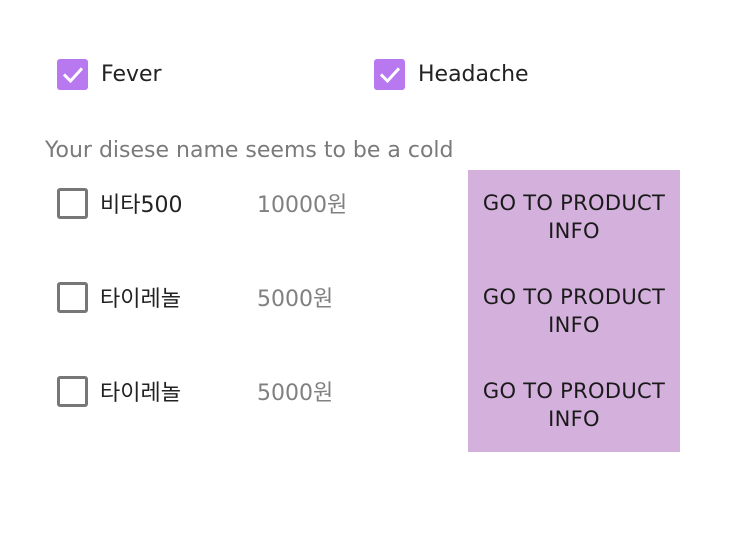  I want to click on headache-label: Headache, so click(473, 74).